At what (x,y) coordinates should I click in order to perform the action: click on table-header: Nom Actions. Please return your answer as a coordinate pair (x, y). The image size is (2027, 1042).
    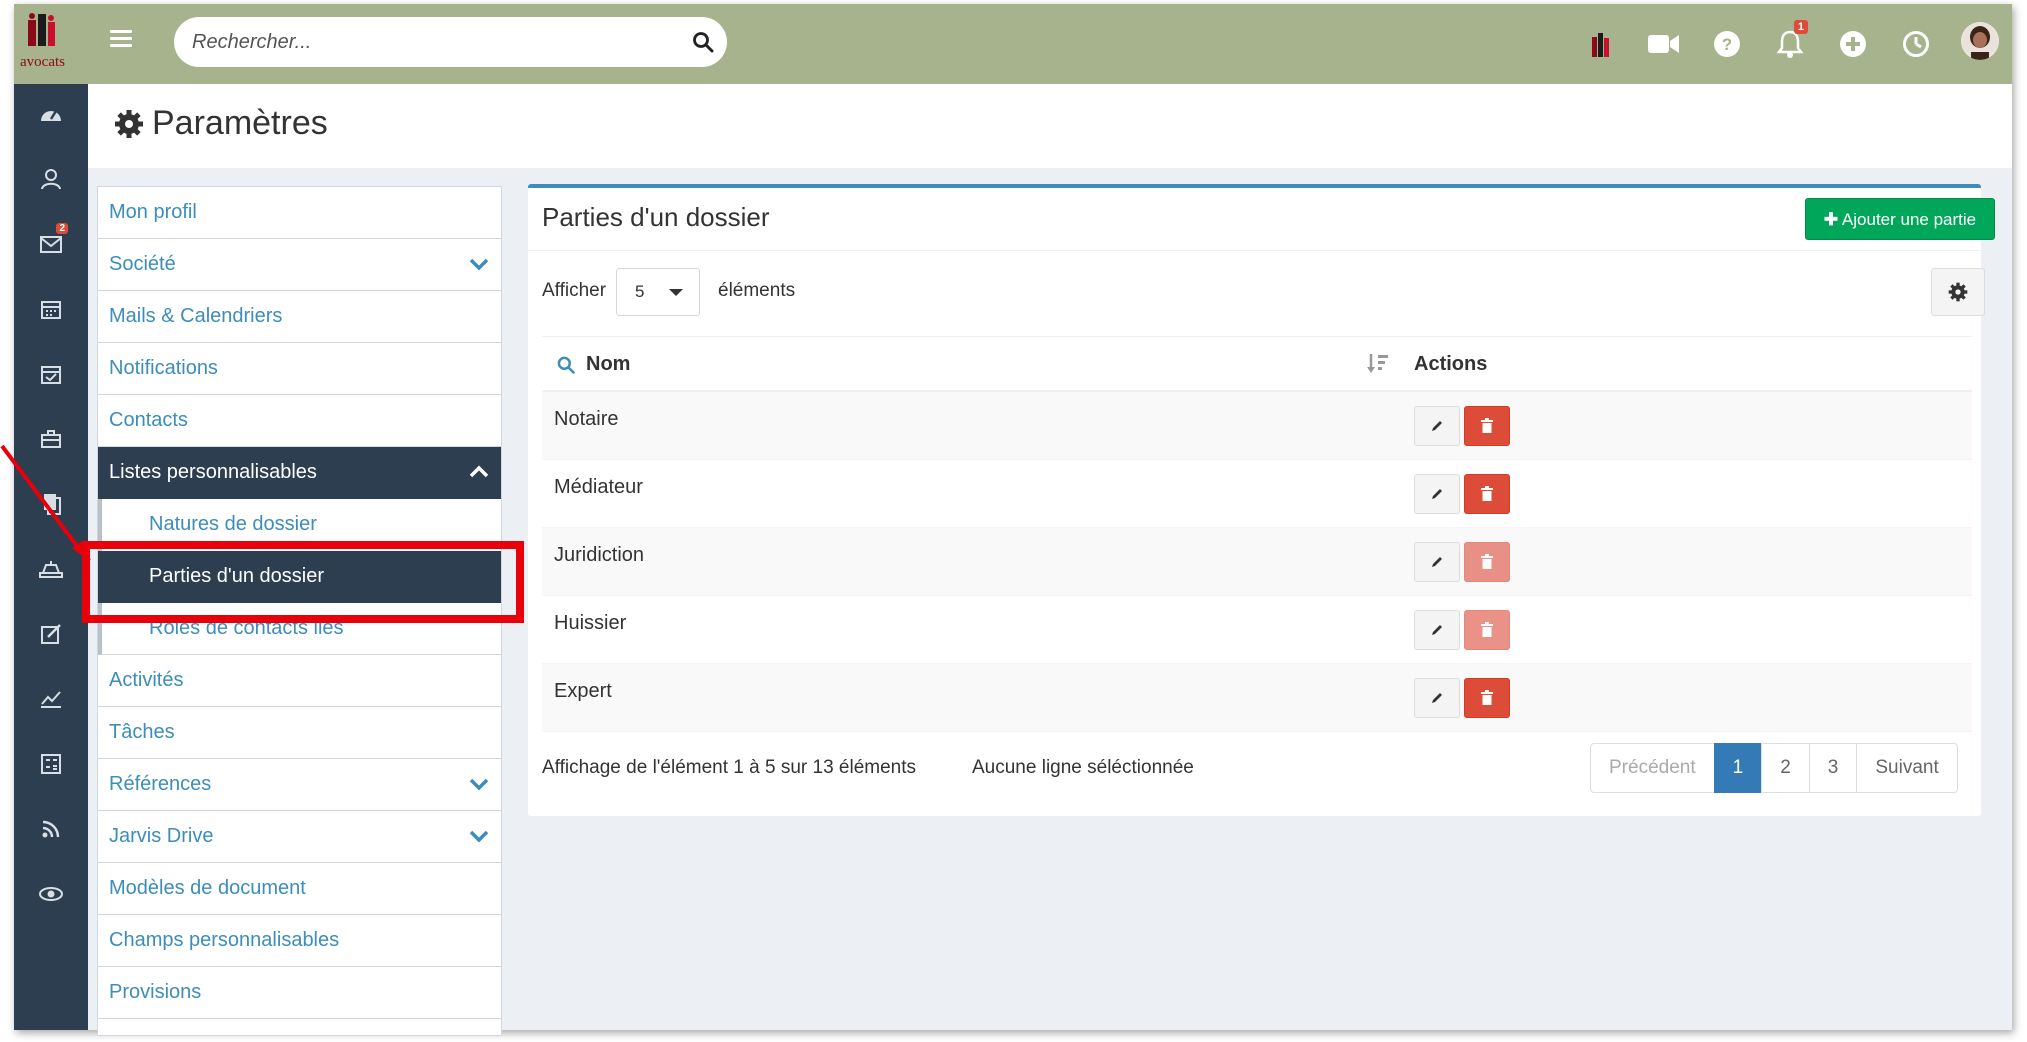
    Looking at the image, I should click on (1257, 364).